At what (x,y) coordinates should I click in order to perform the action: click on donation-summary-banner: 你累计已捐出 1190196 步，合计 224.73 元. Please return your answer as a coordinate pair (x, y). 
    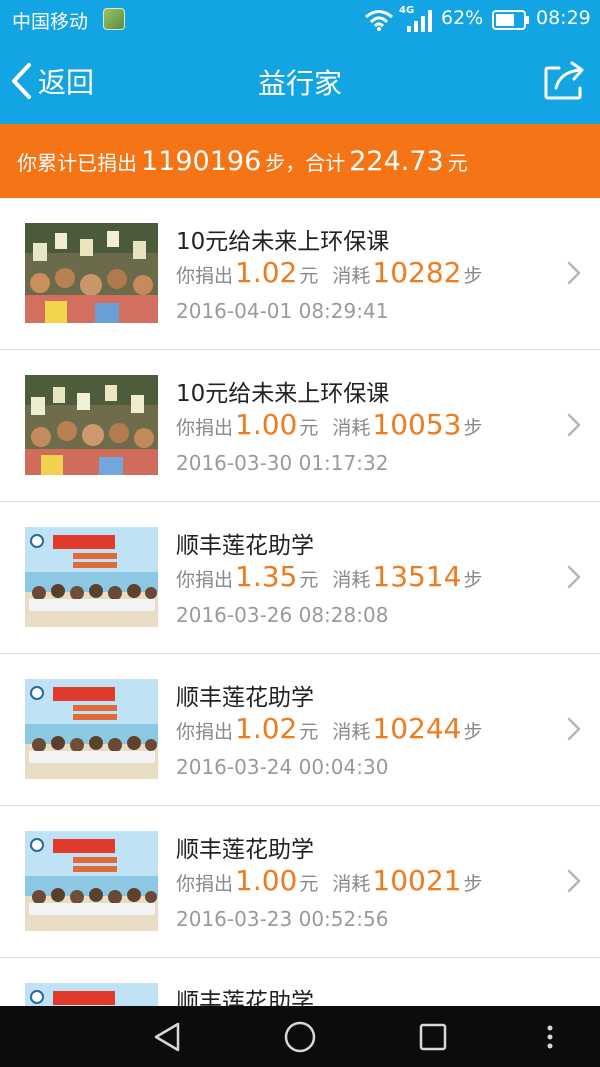
    Looking at the image, I should click on (300, 161).